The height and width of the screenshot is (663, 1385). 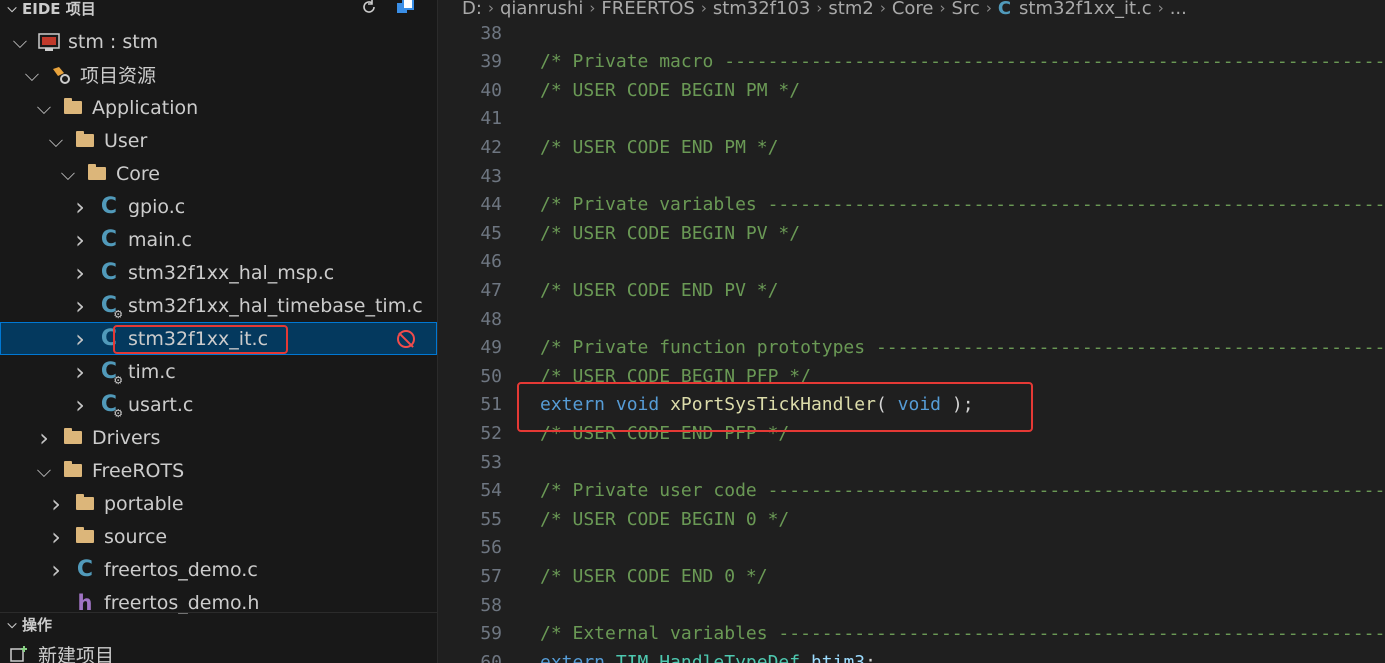 What do you see at coordinates (126, 140) in the screenshot?
I see `tree-item-label: User` at bounding box center [126, 140].